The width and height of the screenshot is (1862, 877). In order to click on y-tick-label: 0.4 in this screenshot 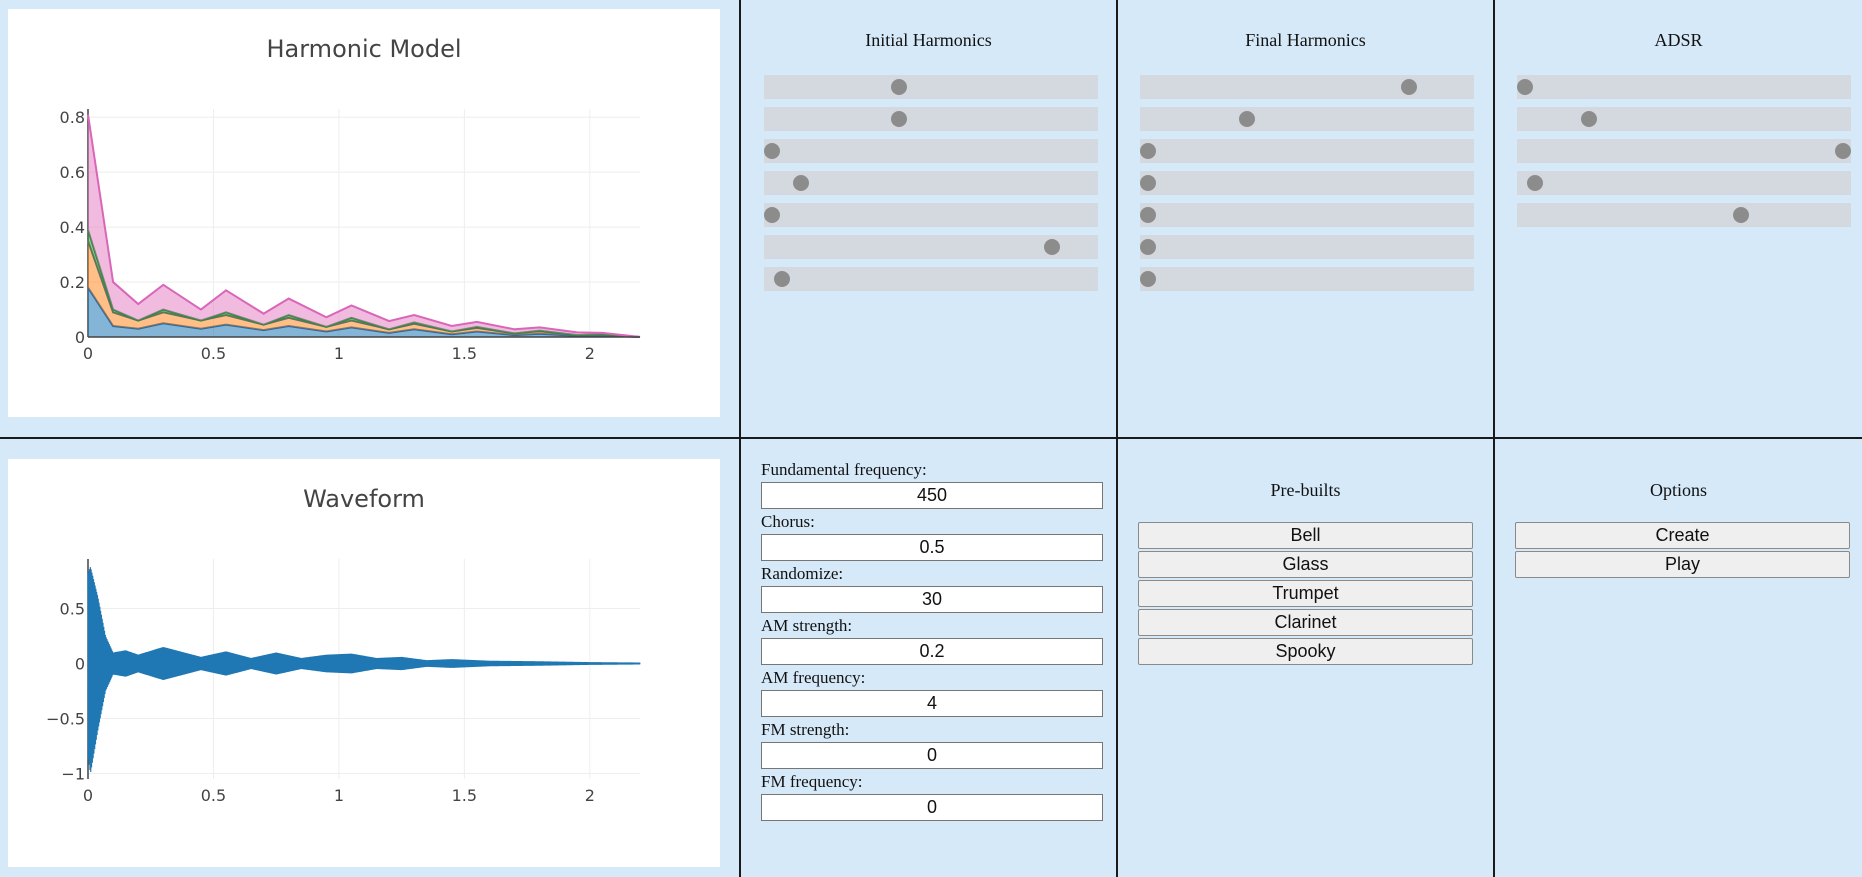, I will do `click(72, 227)`.